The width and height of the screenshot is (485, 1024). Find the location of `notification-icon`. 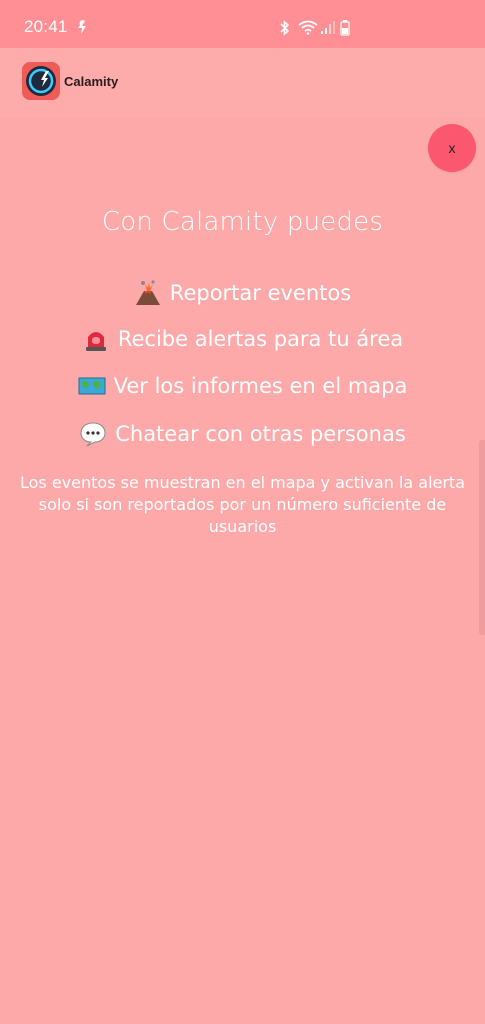

notification-icon is located at coordinates (82, 27).